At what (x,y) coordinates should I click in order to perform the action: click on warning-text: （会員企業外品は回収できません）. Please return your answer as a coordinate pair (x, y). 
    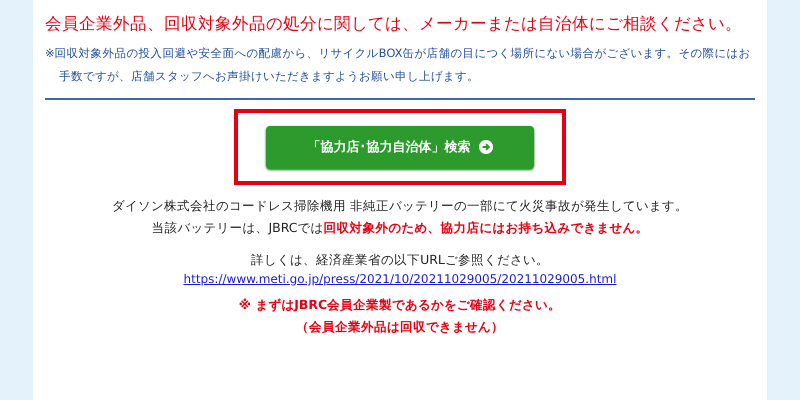
    Looking at the image, I should click on (400, 327).